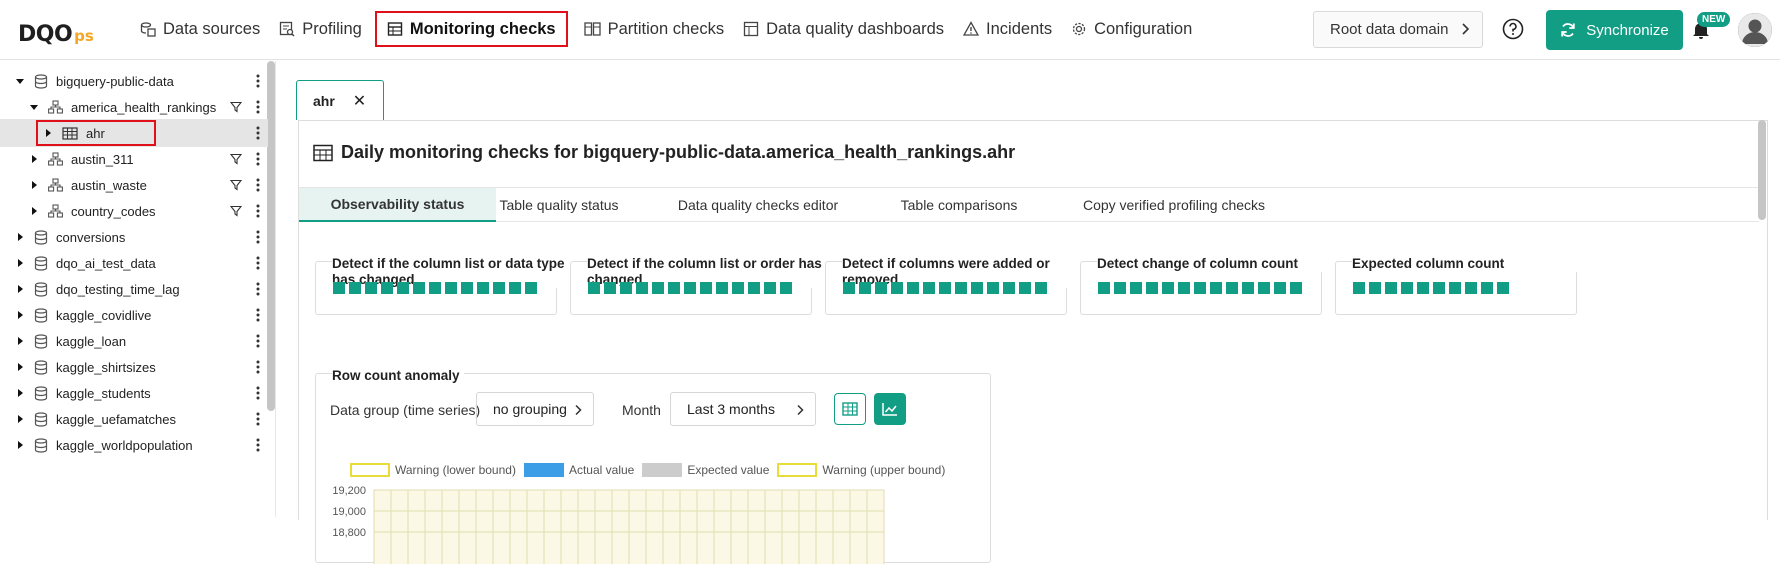  What do you see at coordinates (1513, 29) in the screenshot?
I see `help-icon` at bounding box center [1513, 29].